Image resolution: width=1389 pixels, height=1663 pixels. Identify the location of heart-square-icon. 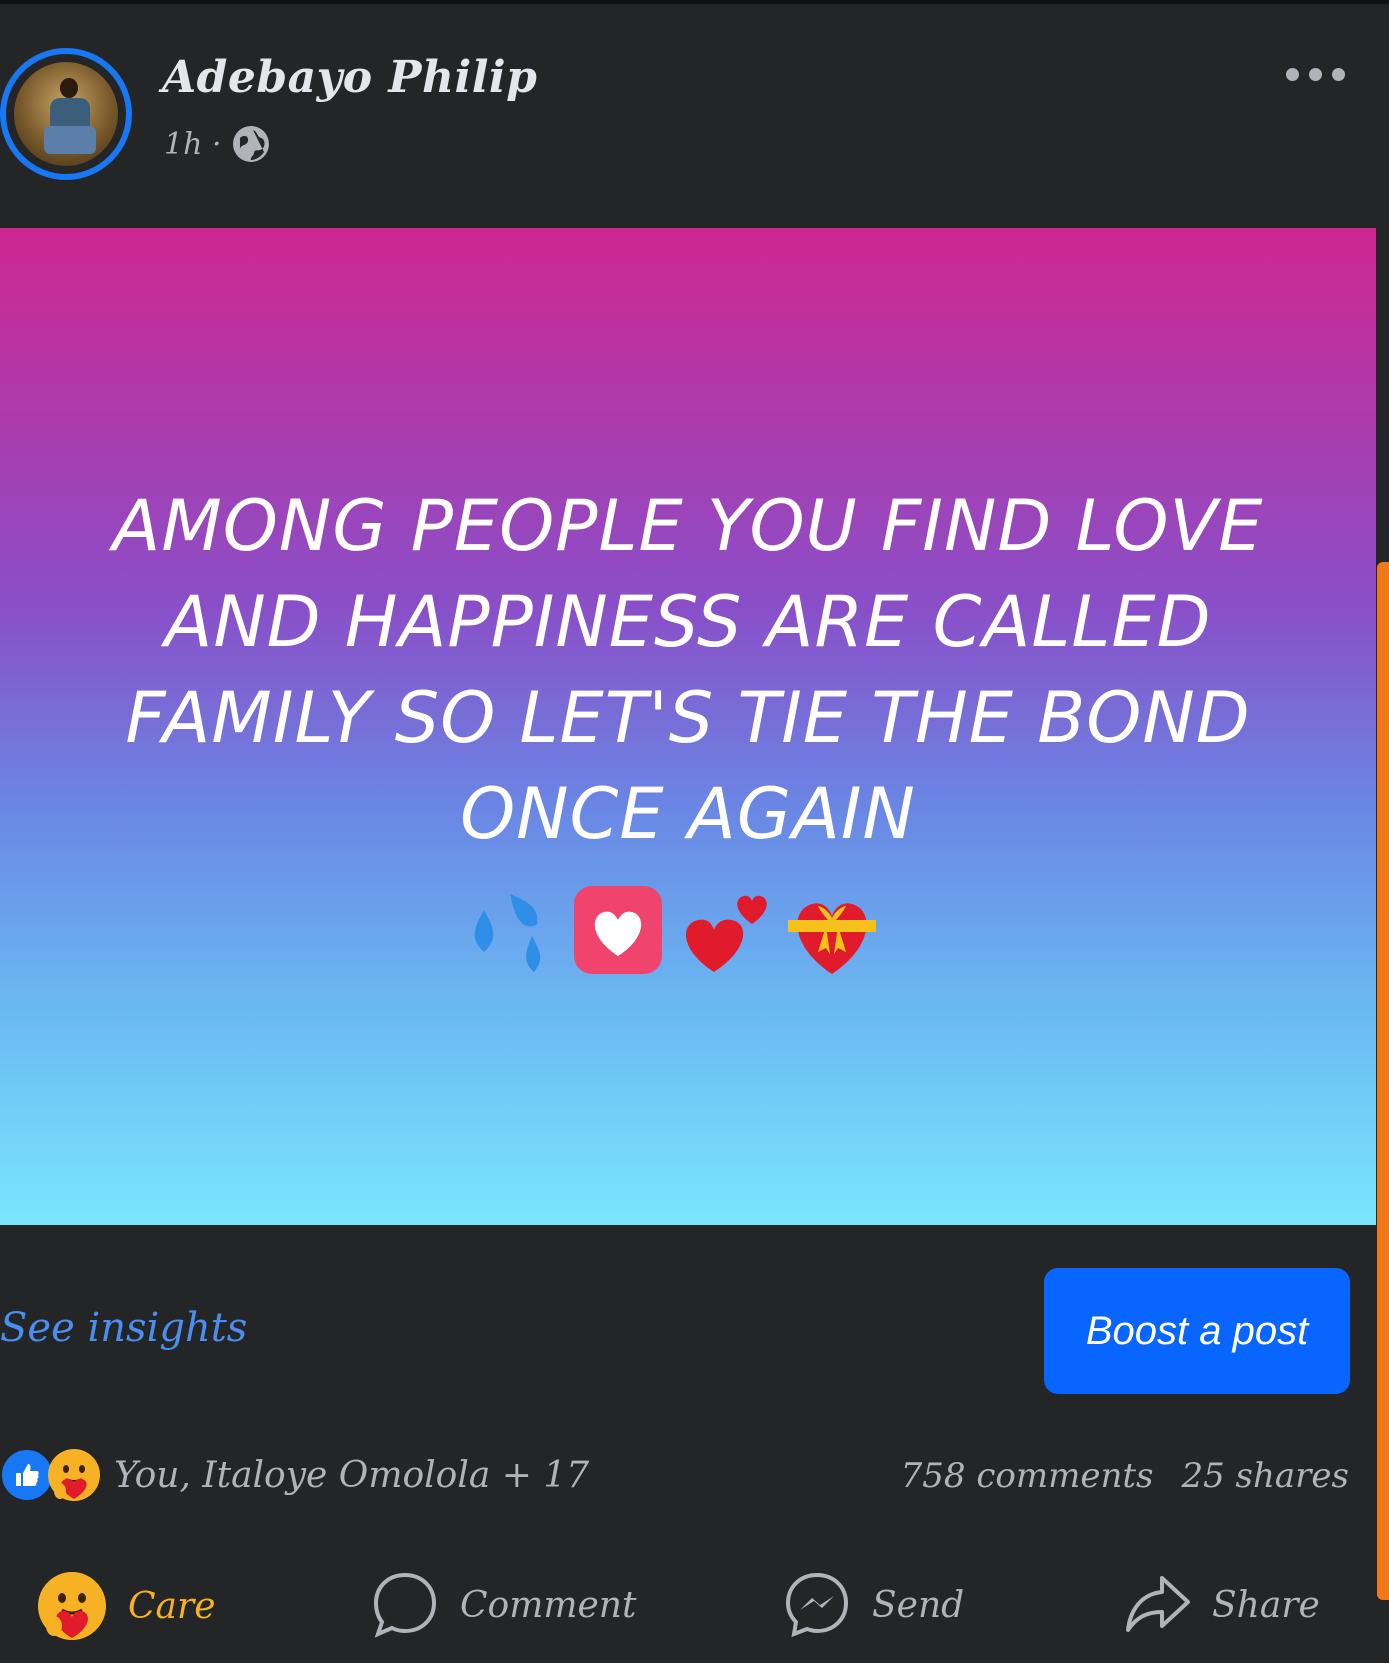
(618, 930).